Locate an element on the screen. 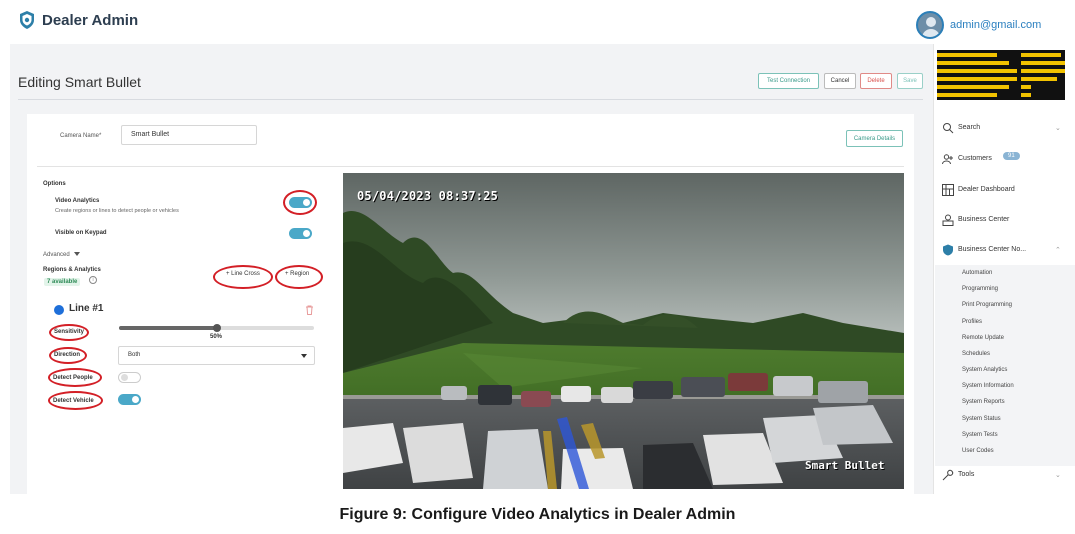  camera-timestamp: 05/04/2023 08:37:25 is located at coordinates (428, 196).